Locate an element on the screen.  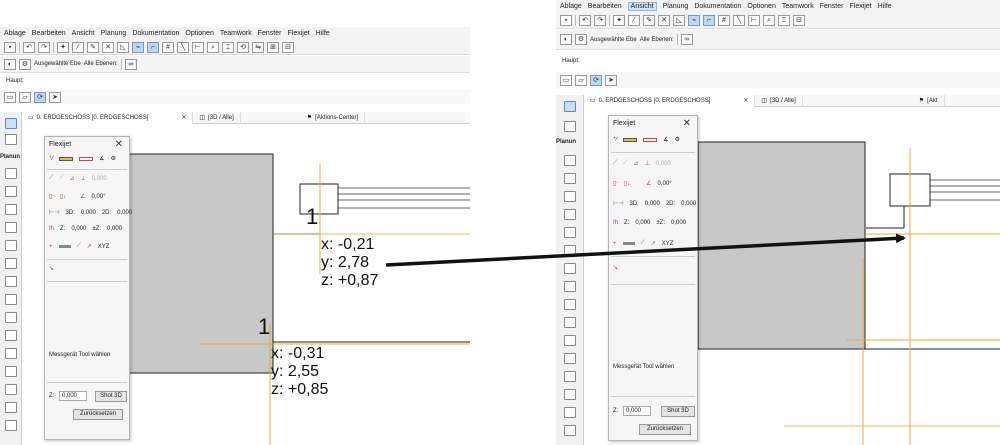
arrow-tool-icon is located at coordinates (570, 106).